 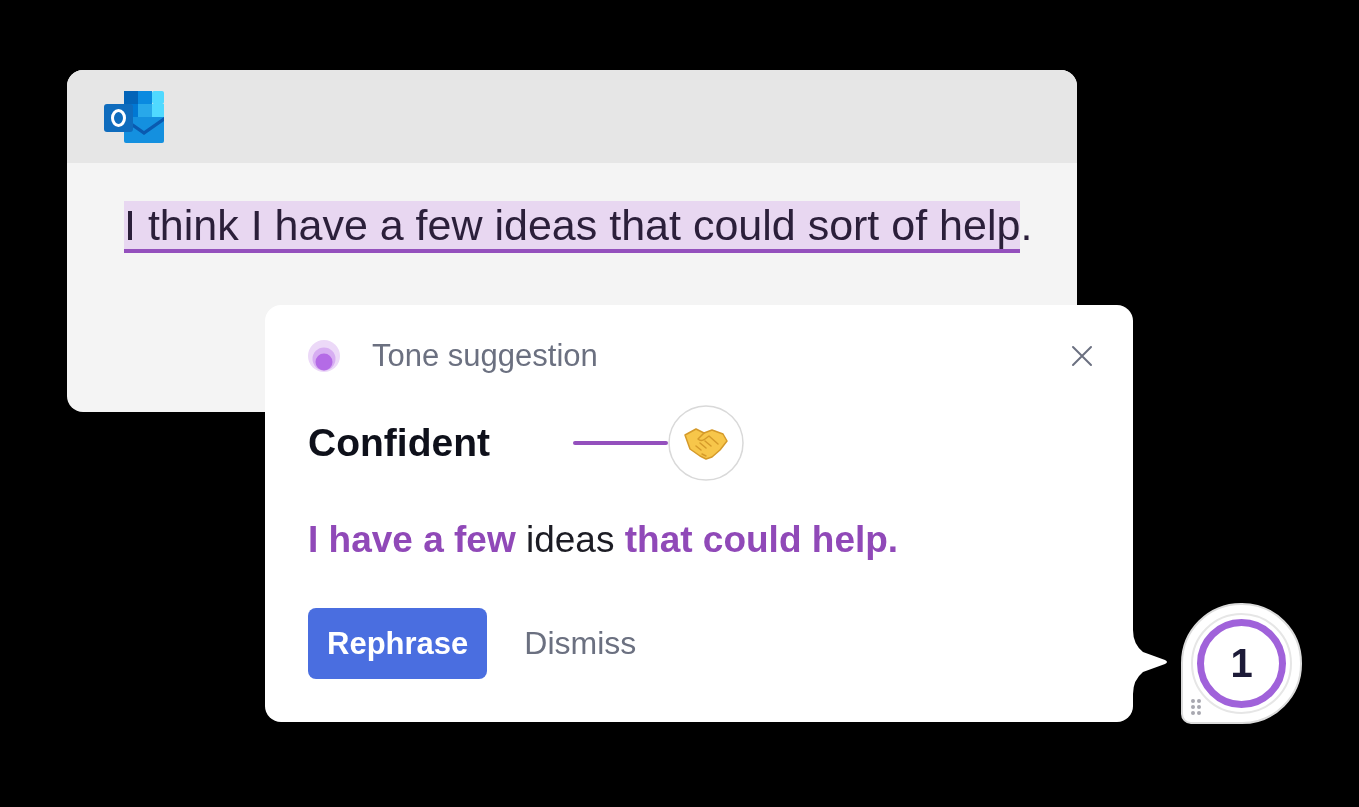 What do you see at coordinates (324, 356) in the screenshot?
I see `layered-dot-icon` at bounding box center [324, 356].